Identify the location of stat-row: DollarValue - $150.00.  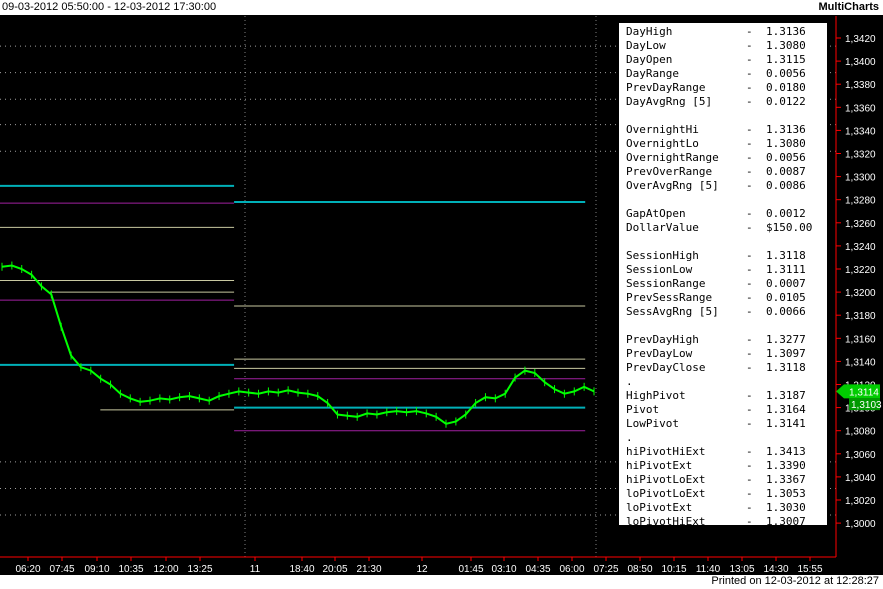
(726, 228).